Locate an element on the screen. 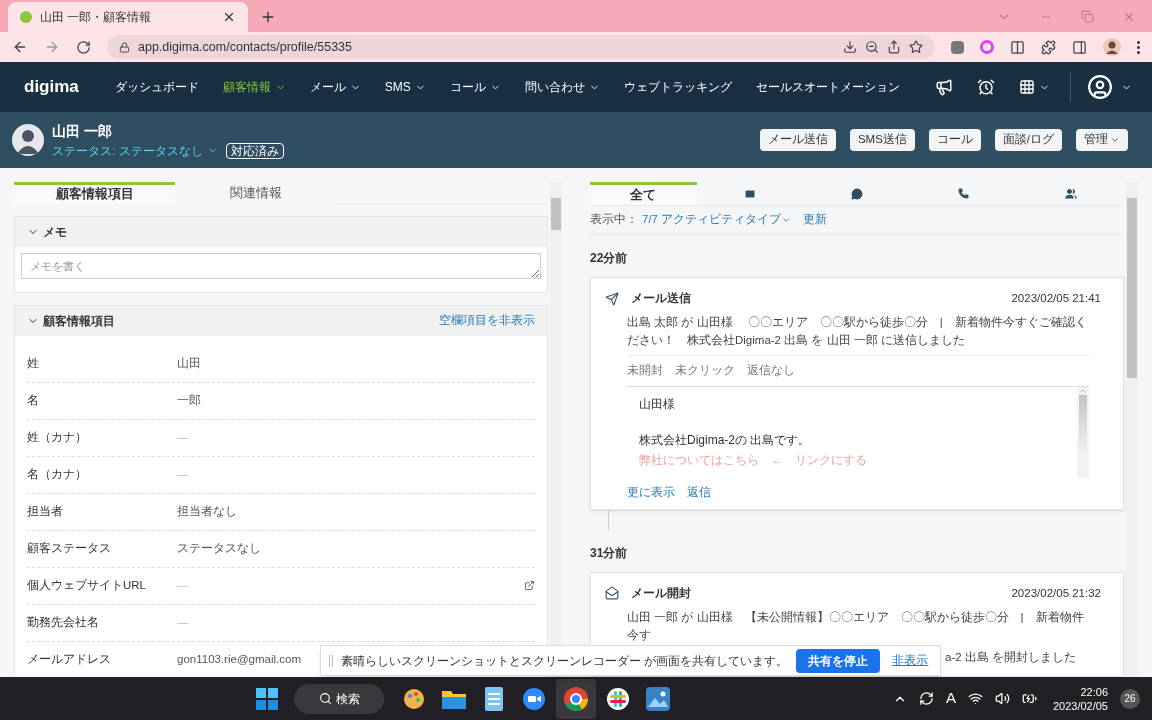 The width and height of the screenshot is (1152, 720). activity-type-dropdown: 7/7 アクティビティタイプ is located at coordinates (717, 220).